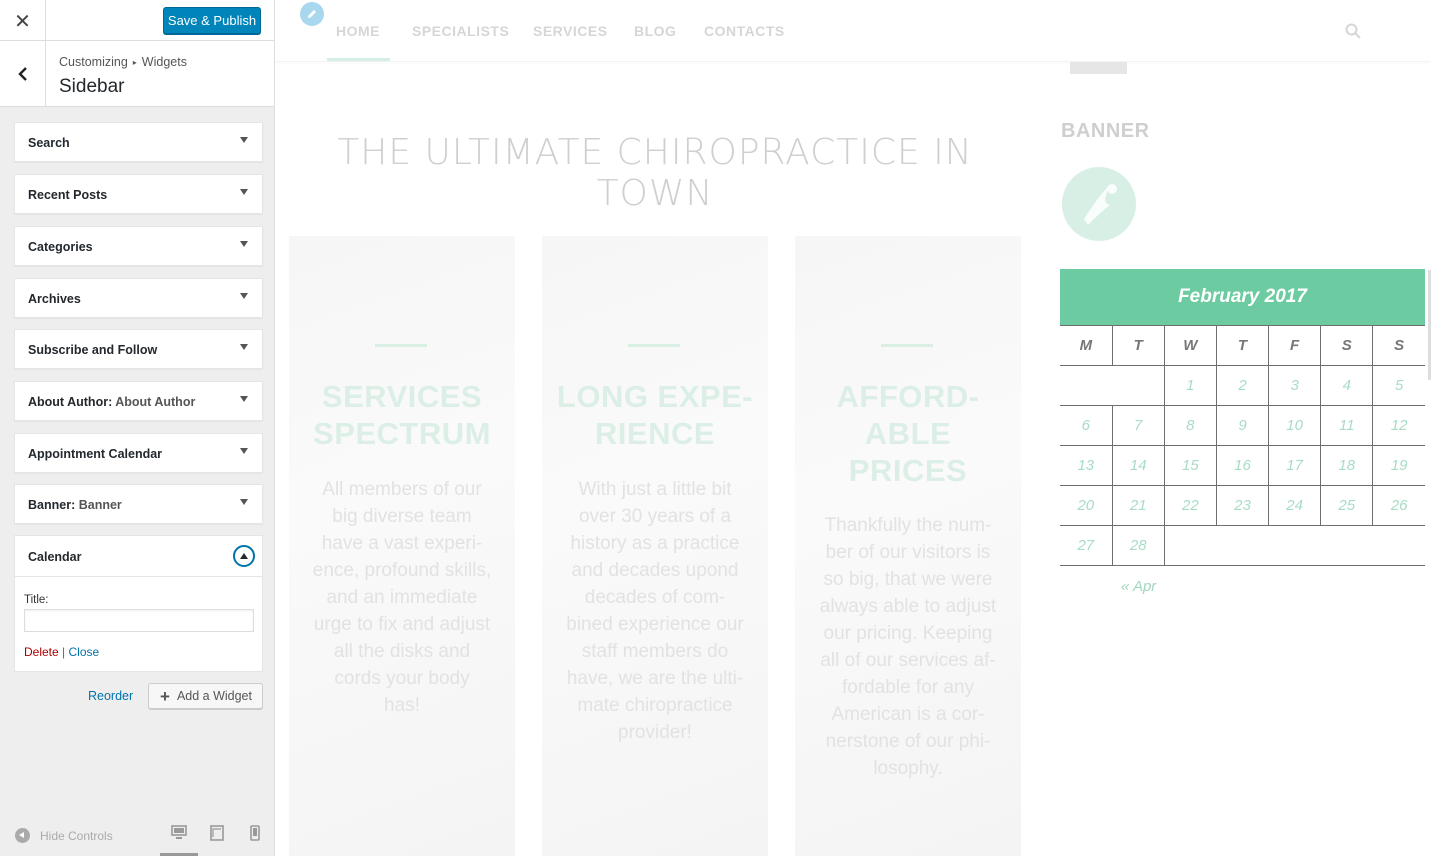 Image resolution: width=1431 pixels, height=856 pixels. Describe the element at coordinates (93, 350) in the screenshot. I see `widget-label: Subscribe and Follow` at that location.